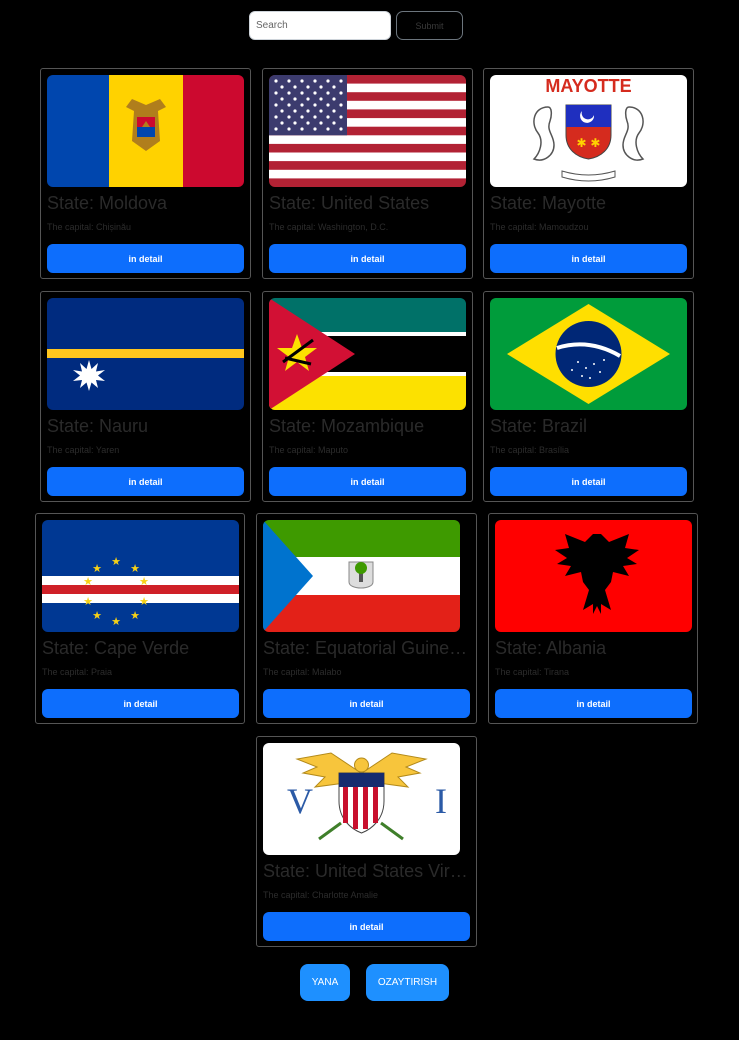 This screenshot has height=1040, width=739. I want to click on country-capital: The capital: Tirana, so click(532, 672).